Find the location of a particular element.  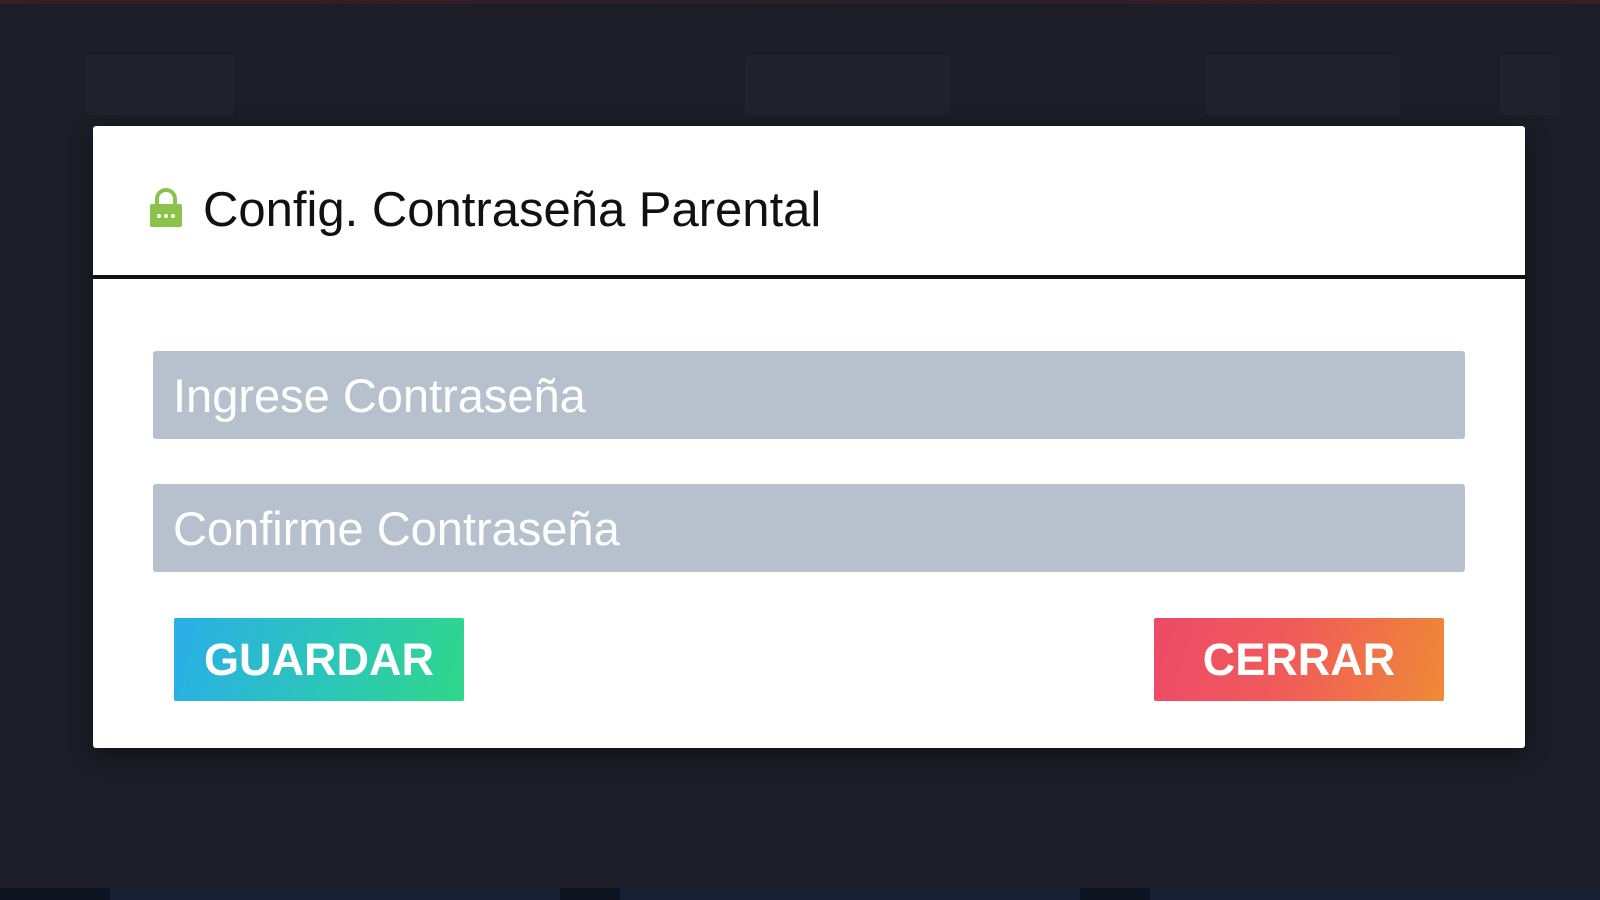

confirm-password-input is located at coordinates (809, 528).